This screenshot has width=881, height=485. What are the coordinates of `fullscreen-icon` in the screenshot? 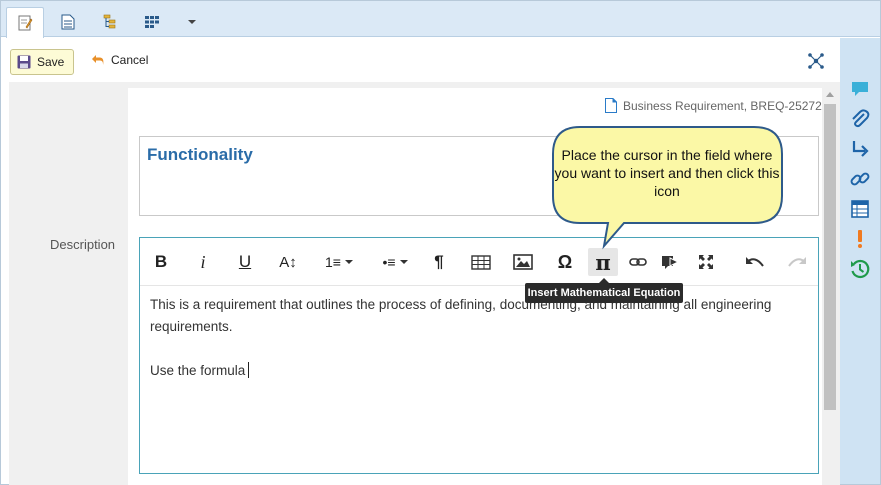 It's located at (706, 262).